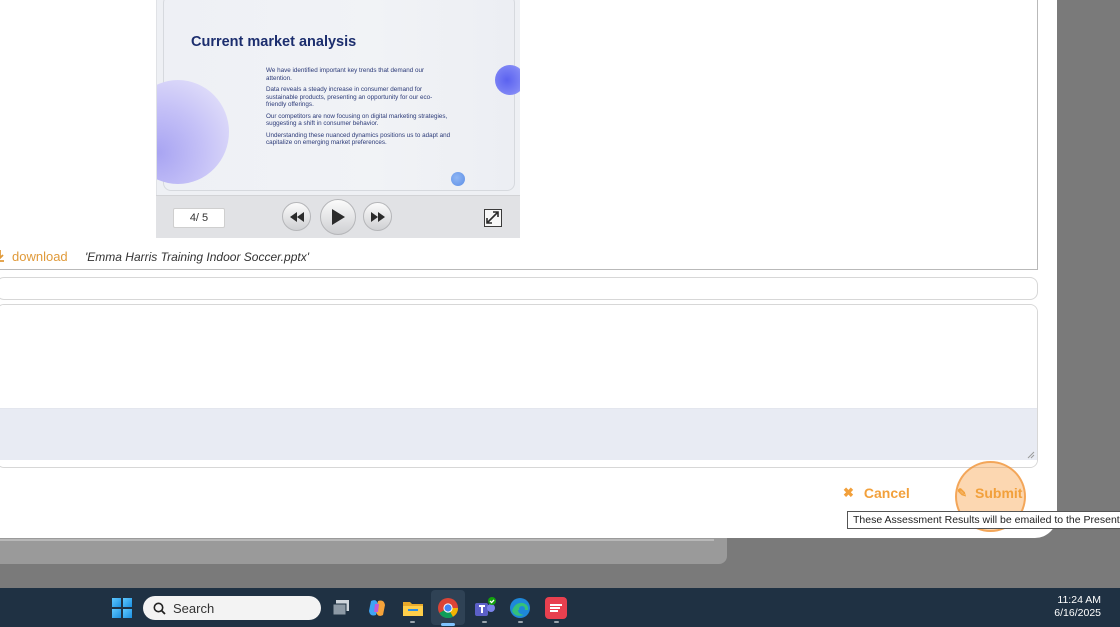  What do you see at coordinates (519, 288) in the screenshot?
I see `assessment-input` at bounding box center [519, 288].